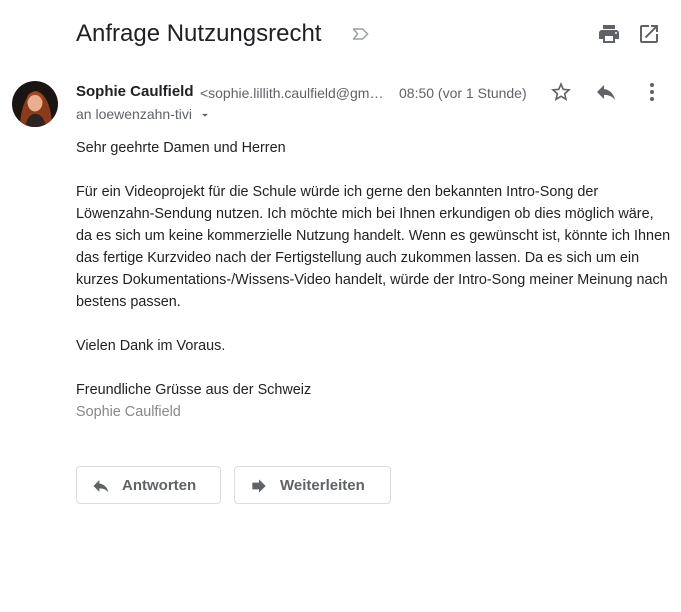  What do you see at coordinates (609, 34) in the screenshot?
I see `print-icon` at bounding box center [609, 34].